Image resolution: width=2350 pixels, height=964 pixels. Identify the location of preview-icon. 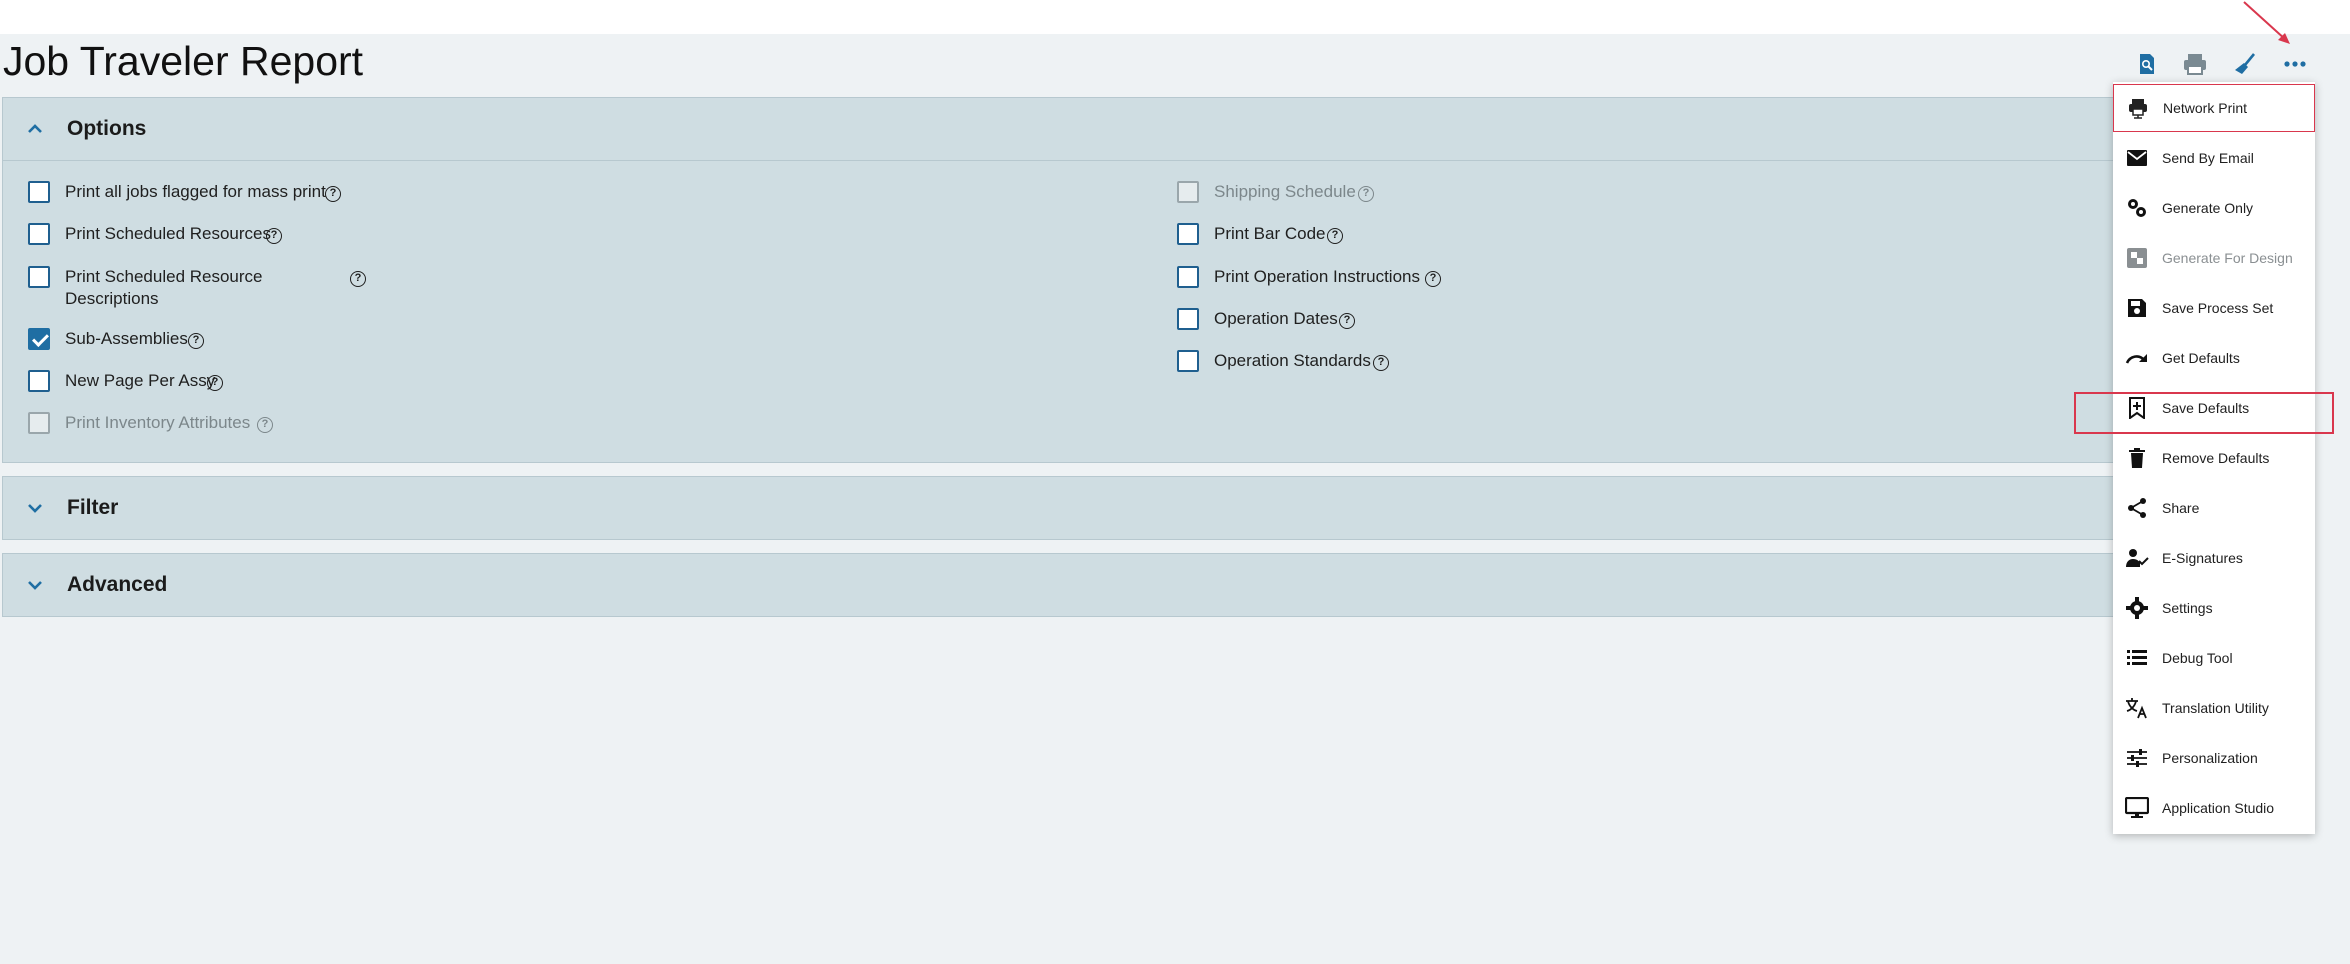
(2147, 64).